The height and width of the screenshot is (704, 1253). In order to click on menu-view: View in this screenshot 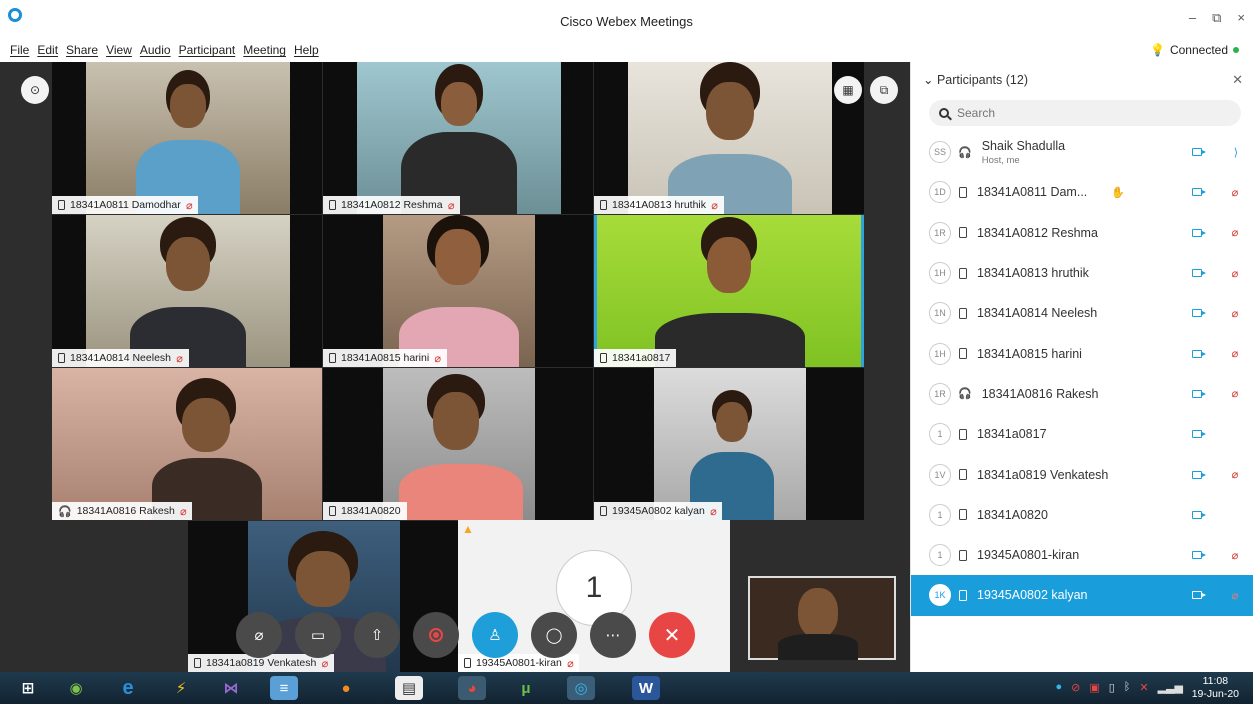, I will do `click(119, 50)`.